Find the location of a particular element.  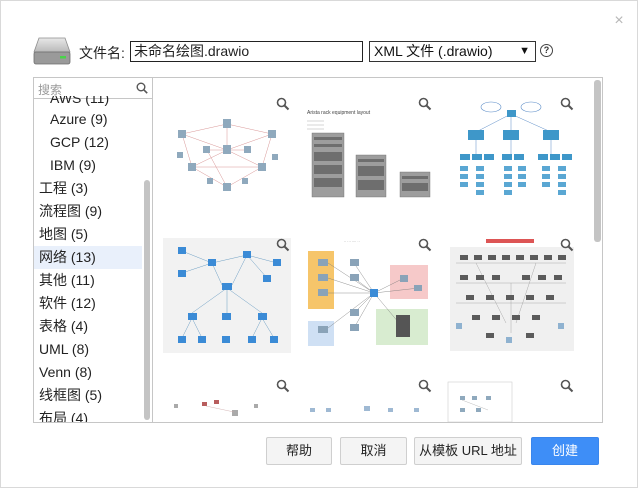

category-item: 表格 (4) is located at coordinates (88, 326).